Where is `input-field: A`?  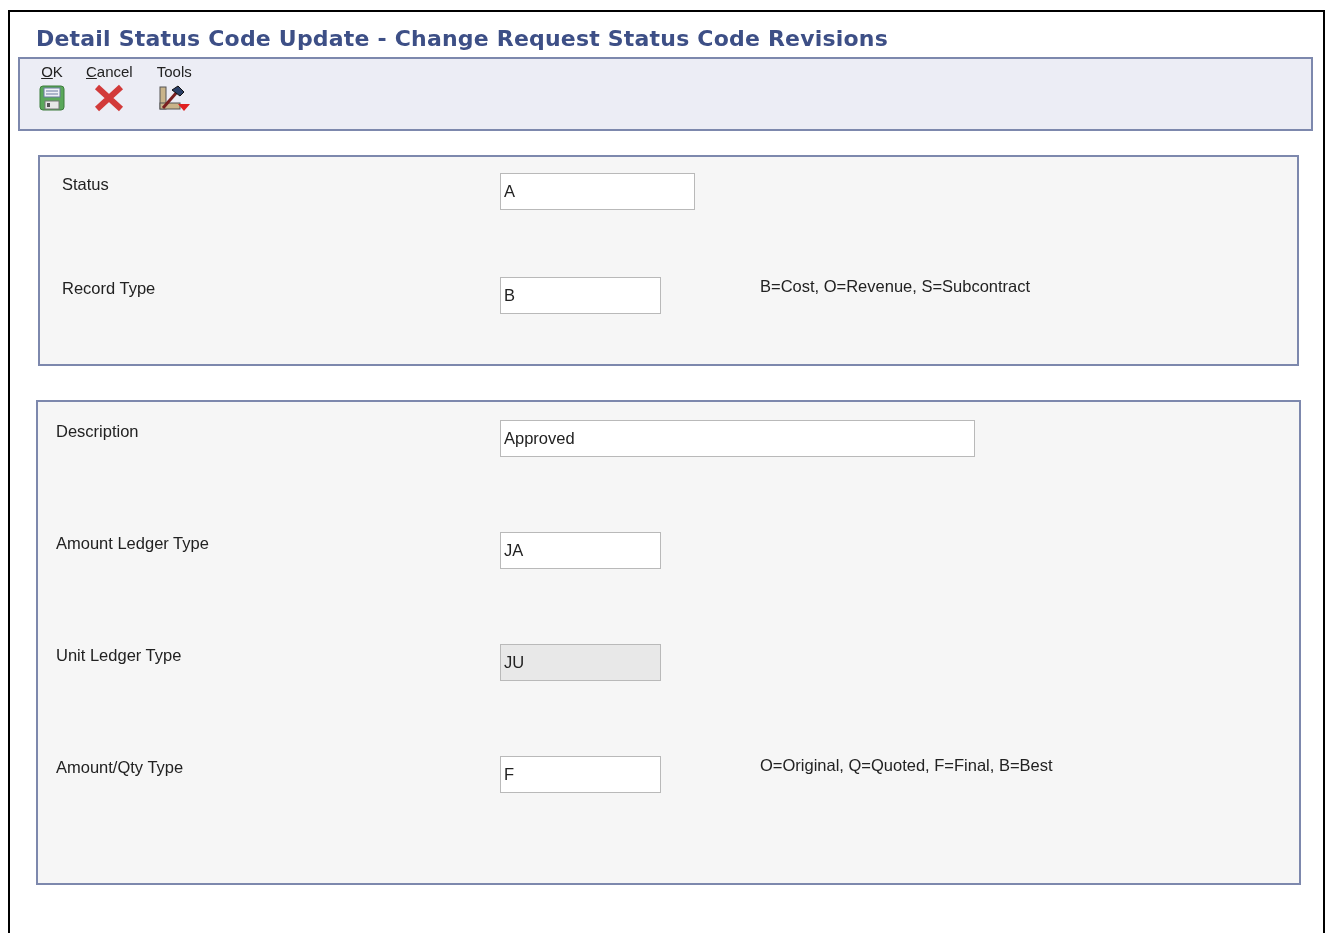
input-field: A is located at coordinates (597, 191).